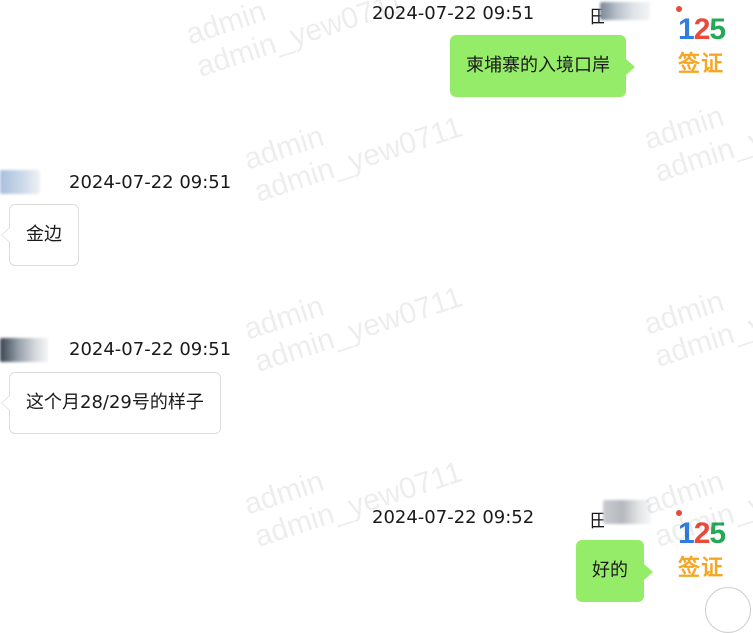 The image size is (753, 633). I want to click on message-bubble: 这个月28/29号的样子, so click(111, 403).